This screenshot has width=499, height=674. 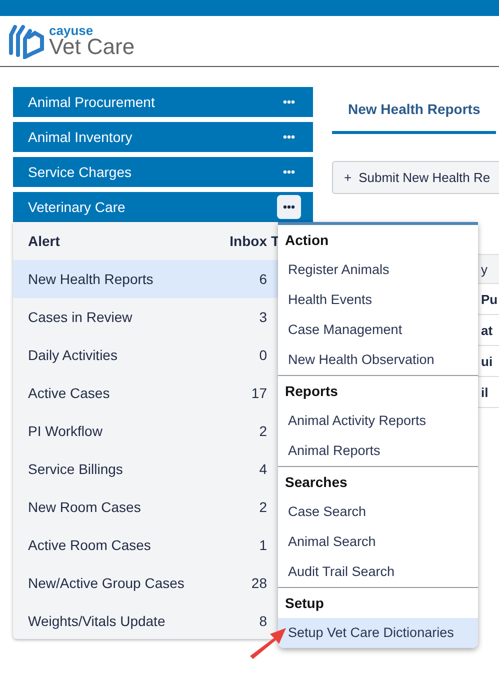 What do you see at coordinates (91, 102) in the screenshot?
I see `module-title: Animal Procurement` at bounding box center [91, 102].